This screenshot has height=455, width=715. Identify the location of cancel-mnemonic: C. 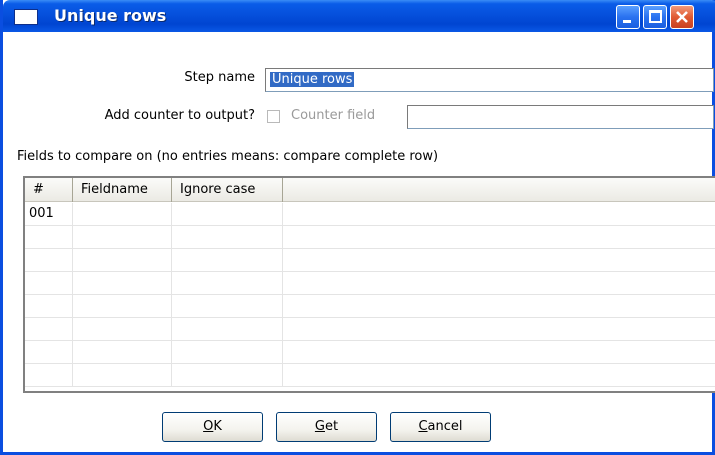
(423, 426).